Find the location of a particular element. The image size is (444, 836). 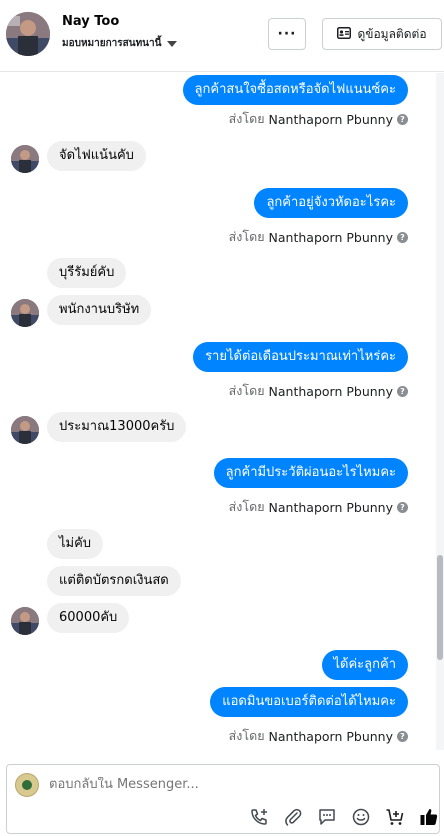

more-options-button: ··· is located at coordinates (287, 34).